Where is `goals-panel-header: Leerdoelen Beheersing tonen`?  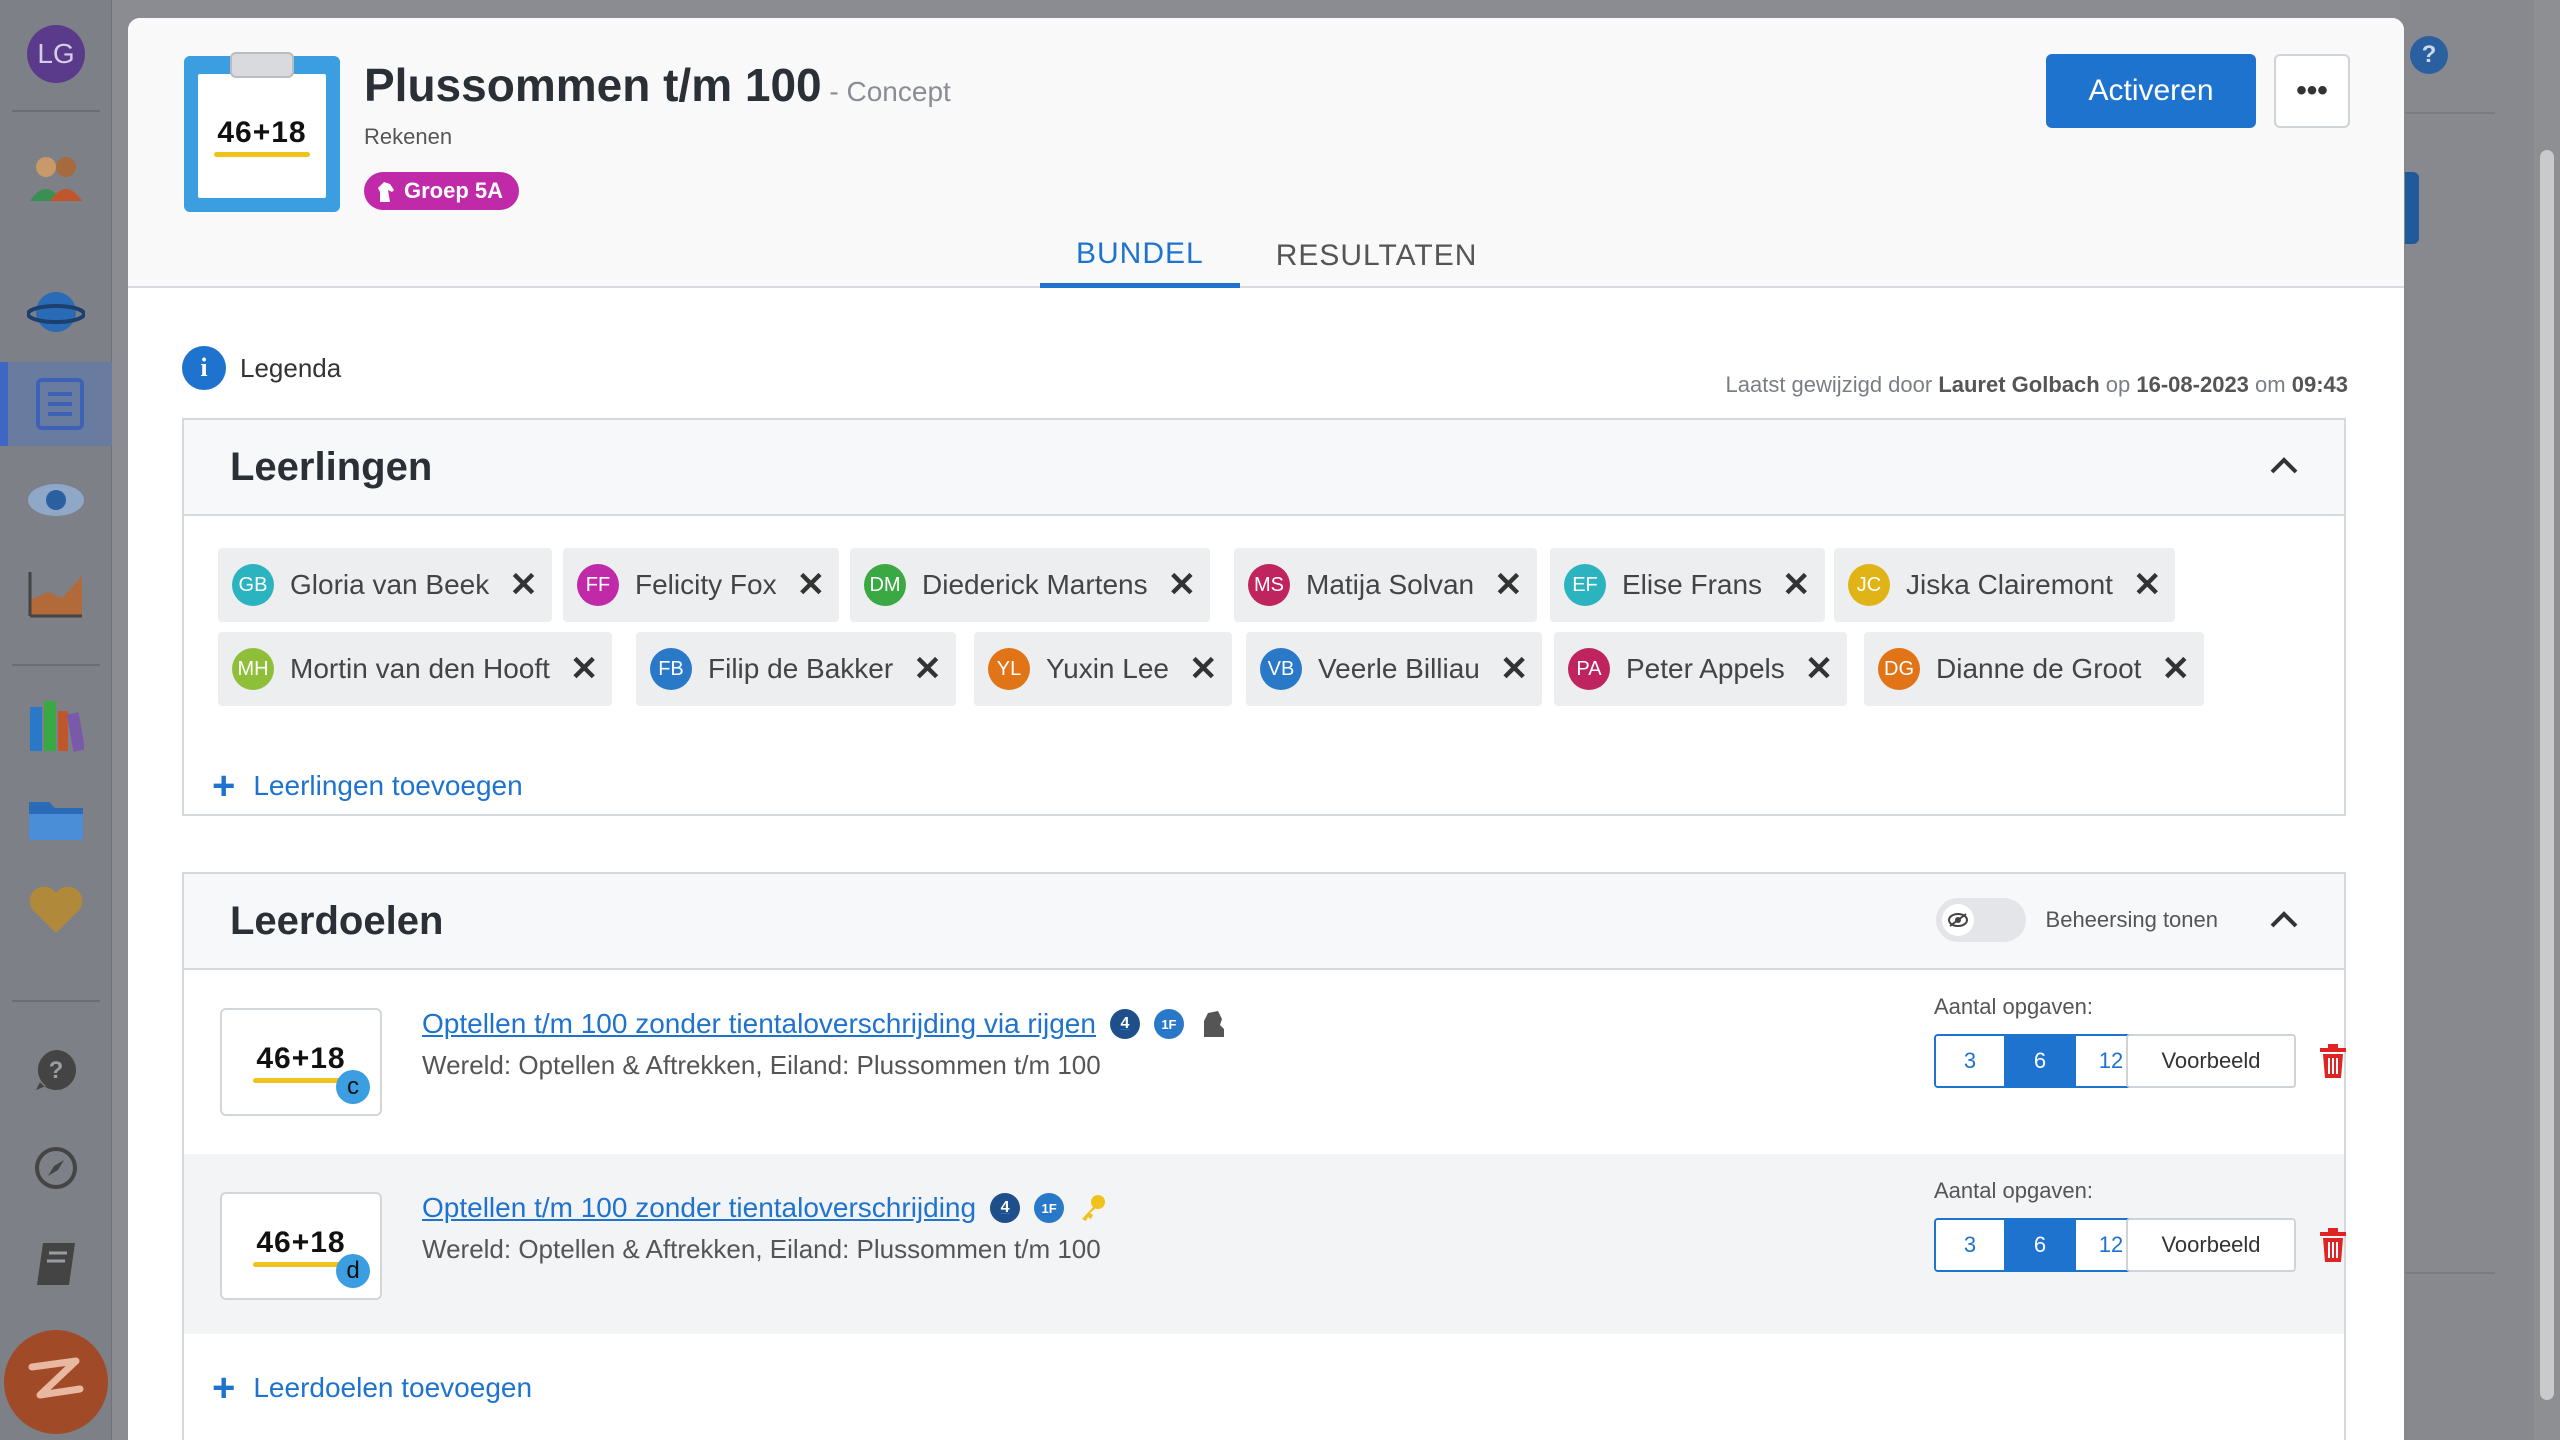
goals-panel-header: Leerdoelen Beheersing tonen is located at coordinates (1264, 922).